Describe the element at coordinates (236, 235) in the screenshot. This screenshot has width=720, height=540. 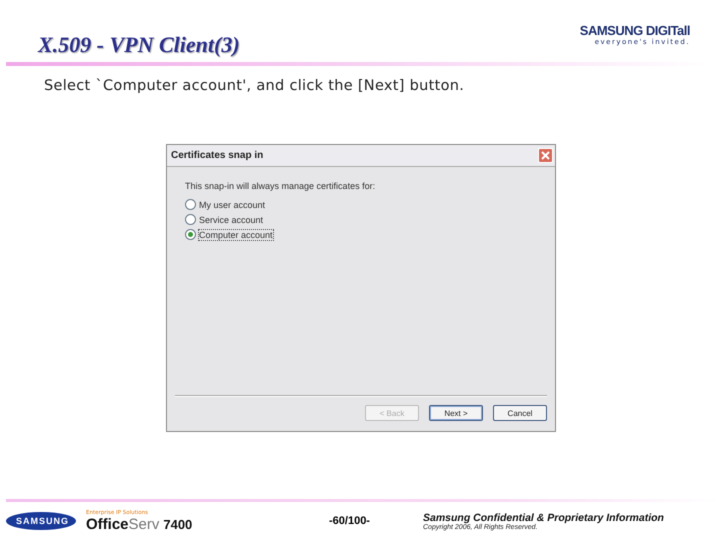
I see `radio-label: Computer account` at that location.